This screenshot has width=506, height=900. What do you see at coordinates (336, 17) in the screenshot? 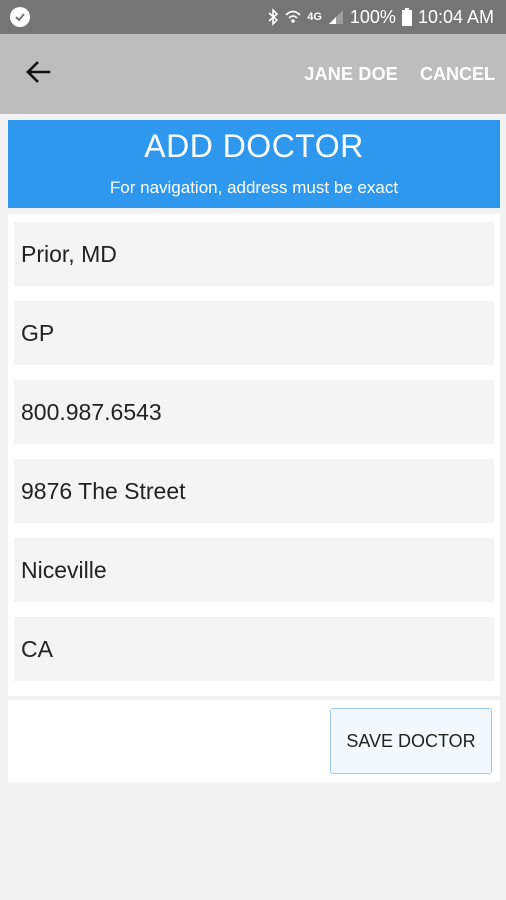
I see `signal-icon` at bounding box center [336, 17].